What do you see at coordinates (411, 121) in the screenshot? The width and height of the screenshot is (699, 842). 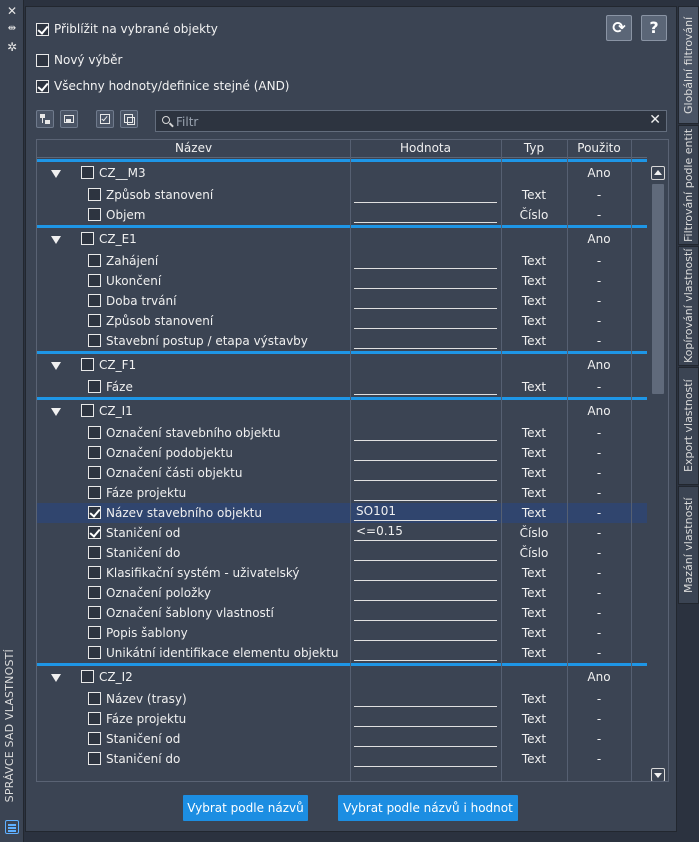 I see `filter-input: Filtr ✕` at bounding box center [411, 121].